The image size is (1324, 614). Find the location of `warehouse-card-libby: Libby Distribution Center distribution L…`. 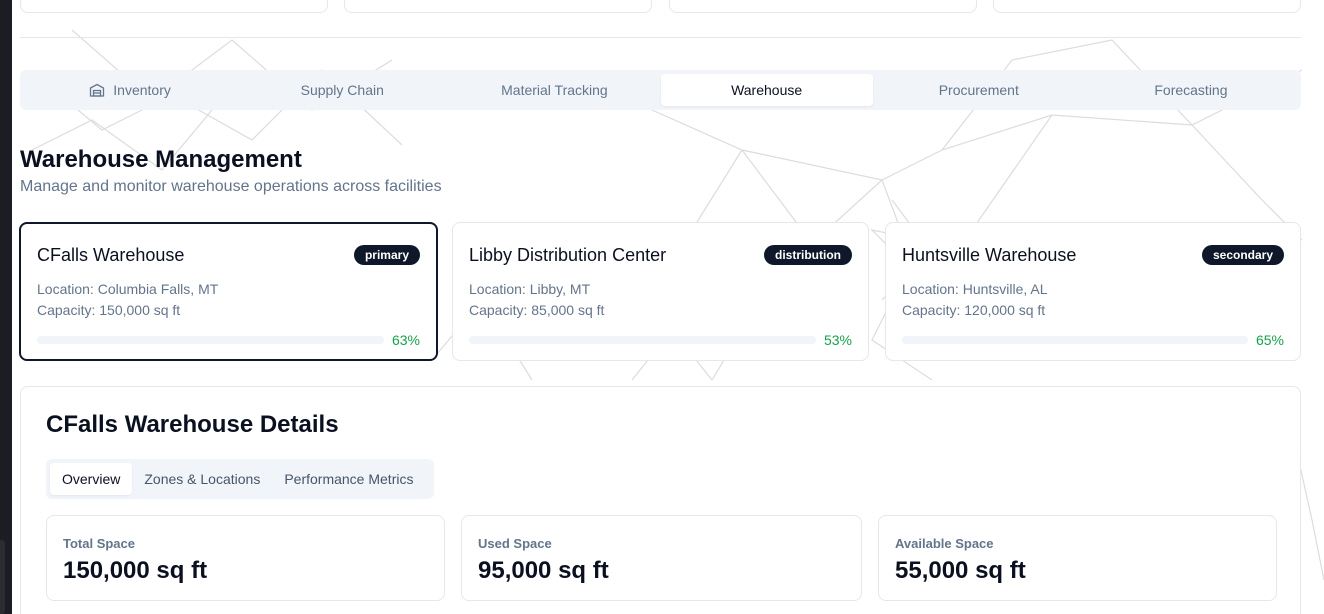

warehouse-card-libby: Libby Distribution Center distribution L… is located at coordinates (660, 291).